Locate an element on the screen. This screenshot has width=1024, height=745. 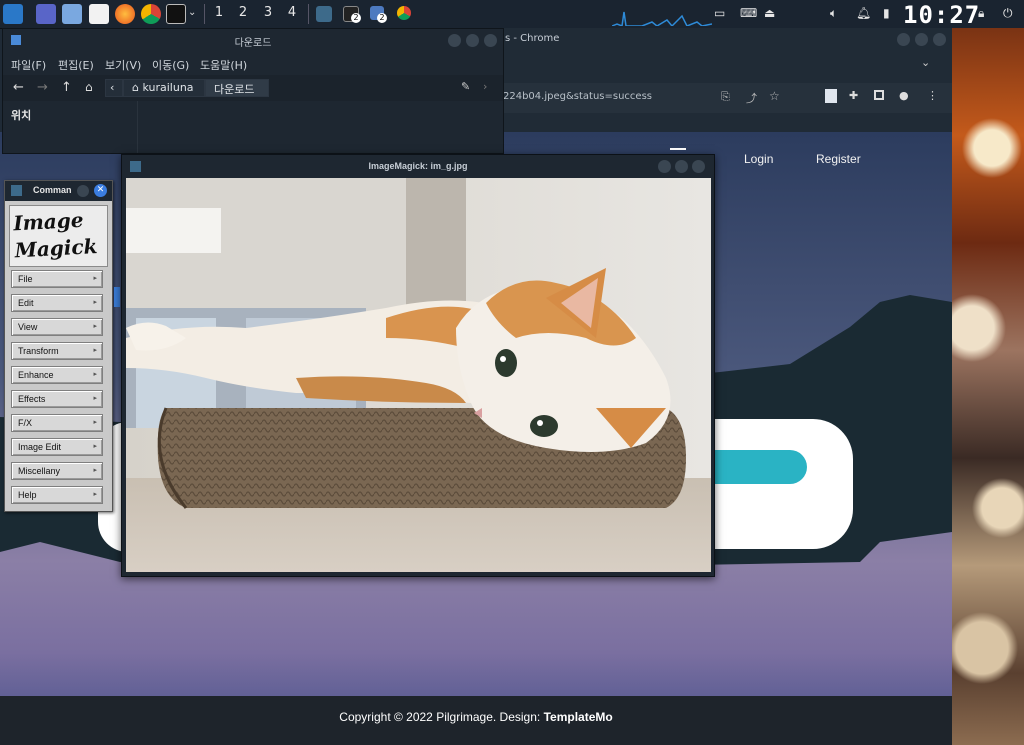
effects-button: Effects ▸ is located at coordinates (57, 399).